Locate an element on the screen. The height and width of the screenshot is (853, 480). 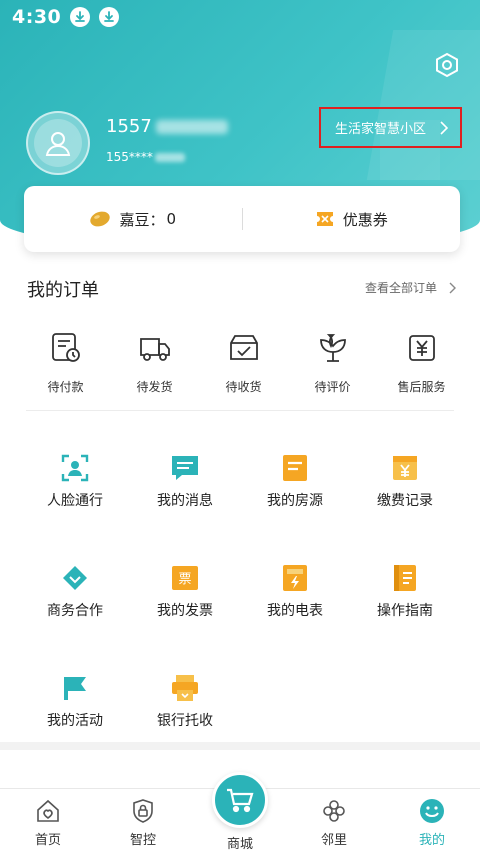
home-icon is located at coordinates (48, 811).